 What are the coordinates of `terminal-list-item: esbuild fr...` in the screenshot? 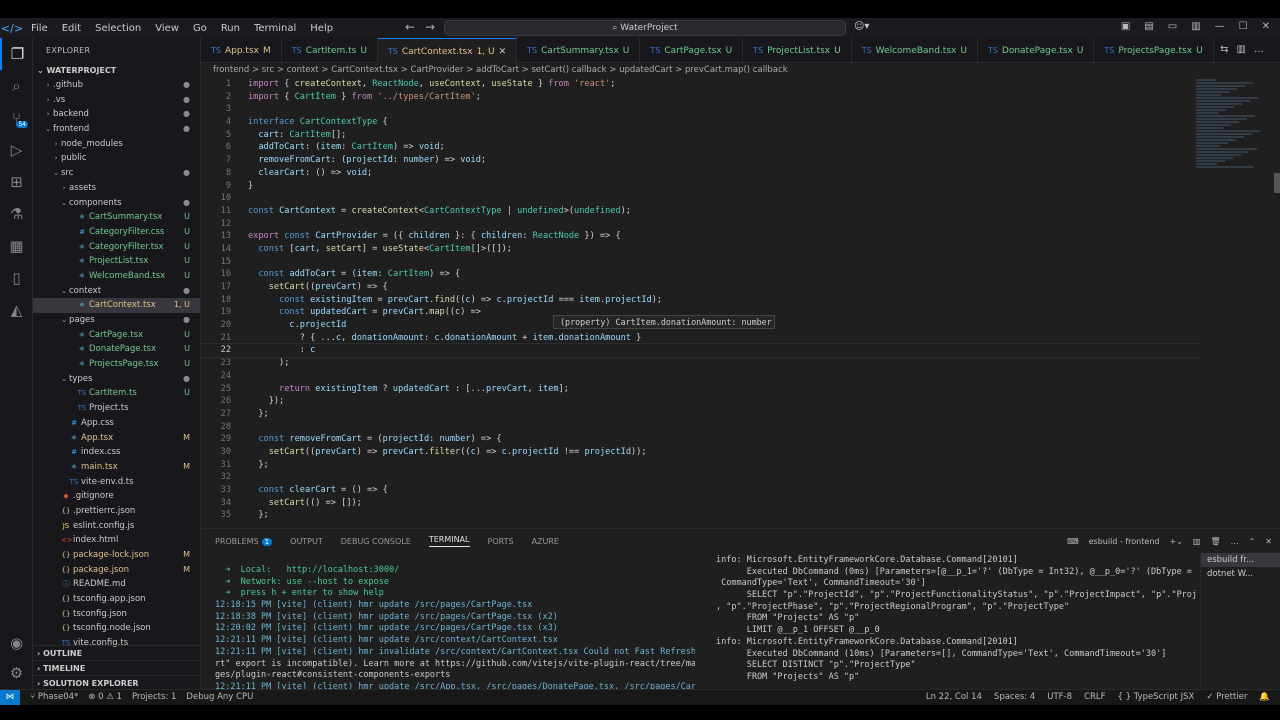 It's located at (1240, 560).